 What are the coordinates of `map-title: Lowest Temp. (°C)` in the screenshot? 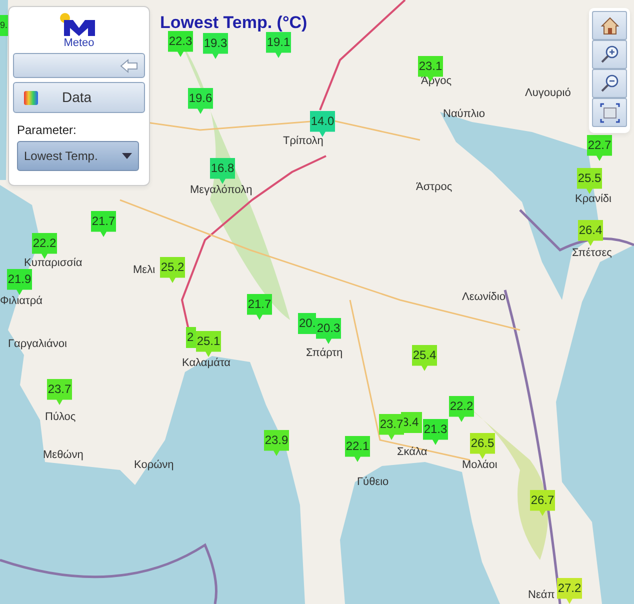 It's located at (234, 22).